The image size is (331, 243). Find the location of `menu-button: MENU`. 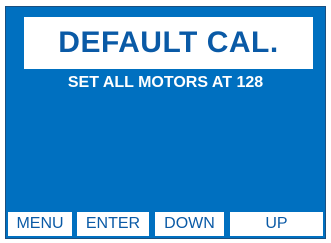

menu-button: MENU is located at coordinates (40, 224).